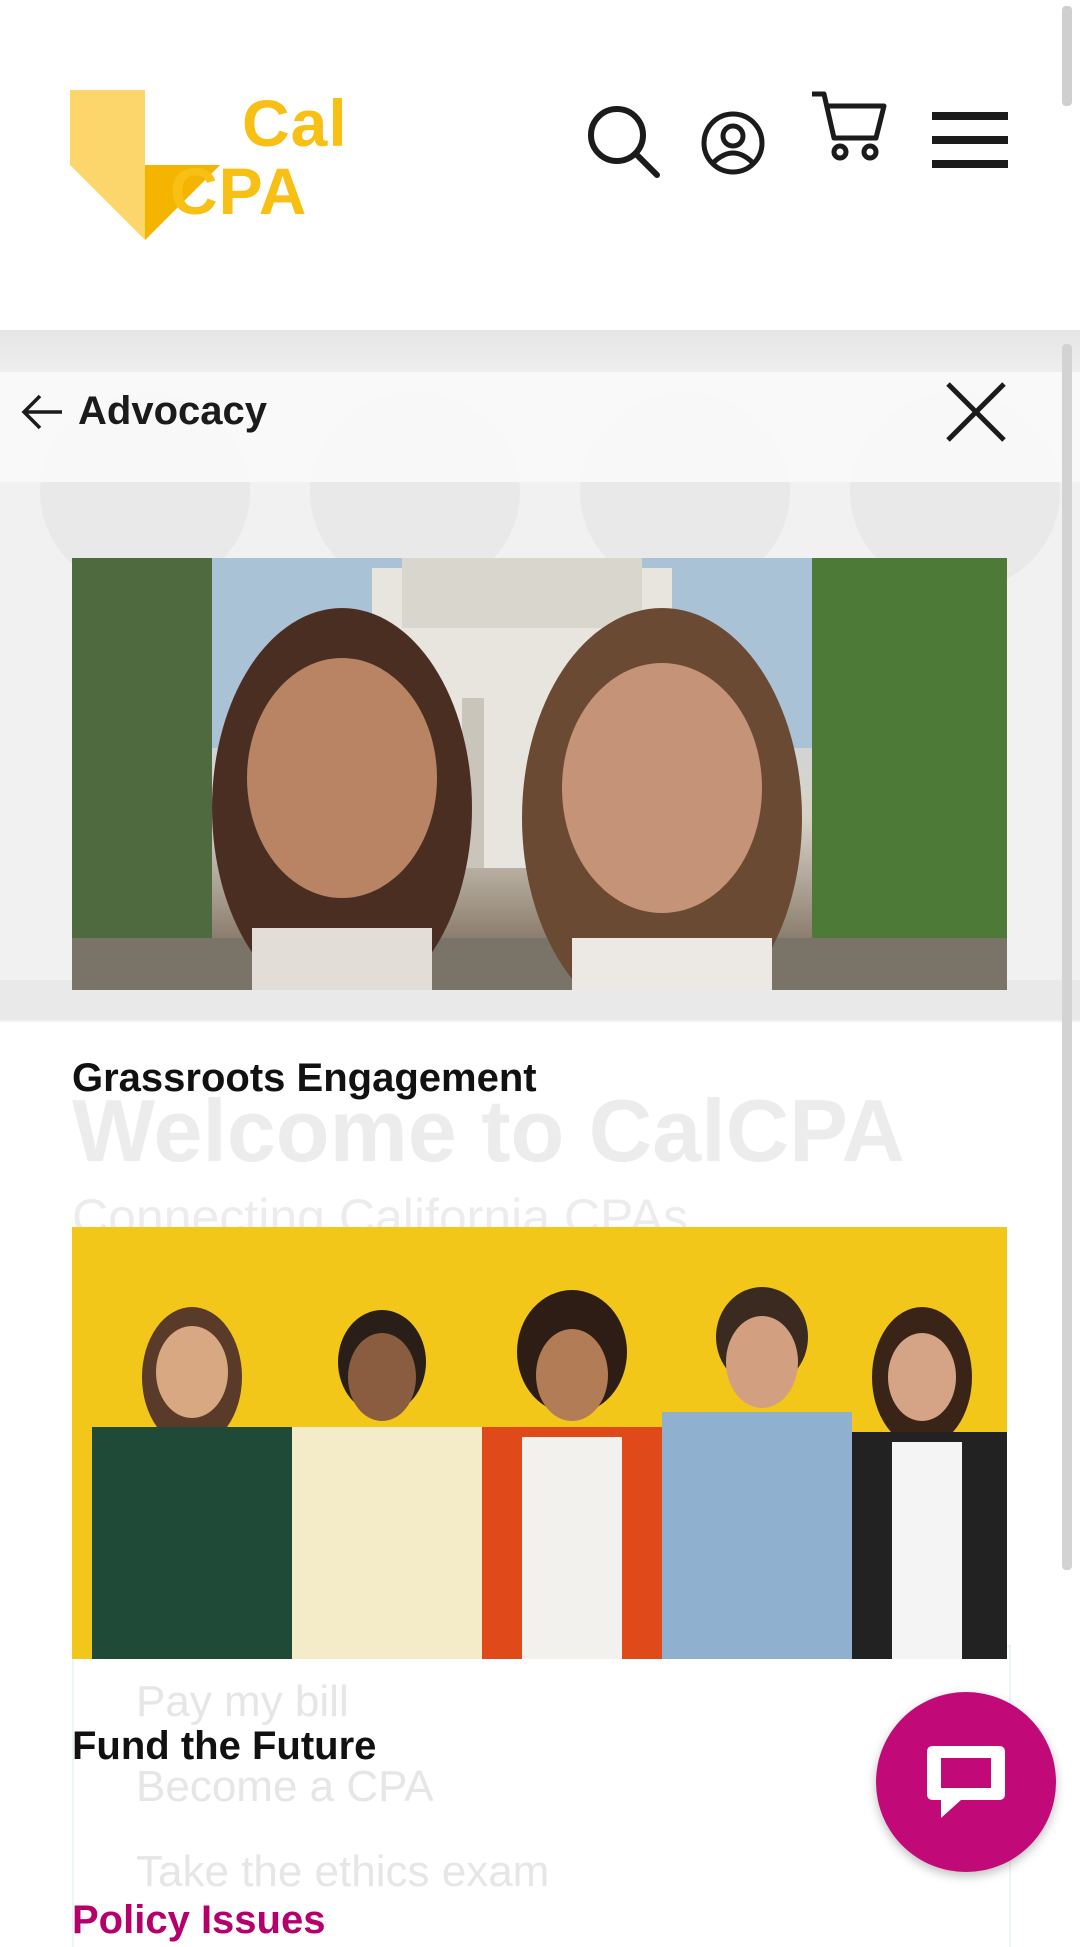 Image resolution: width=1080 pixels, height=1947 pixels. I want to click on arrow-left-icon, so click(43, 412).